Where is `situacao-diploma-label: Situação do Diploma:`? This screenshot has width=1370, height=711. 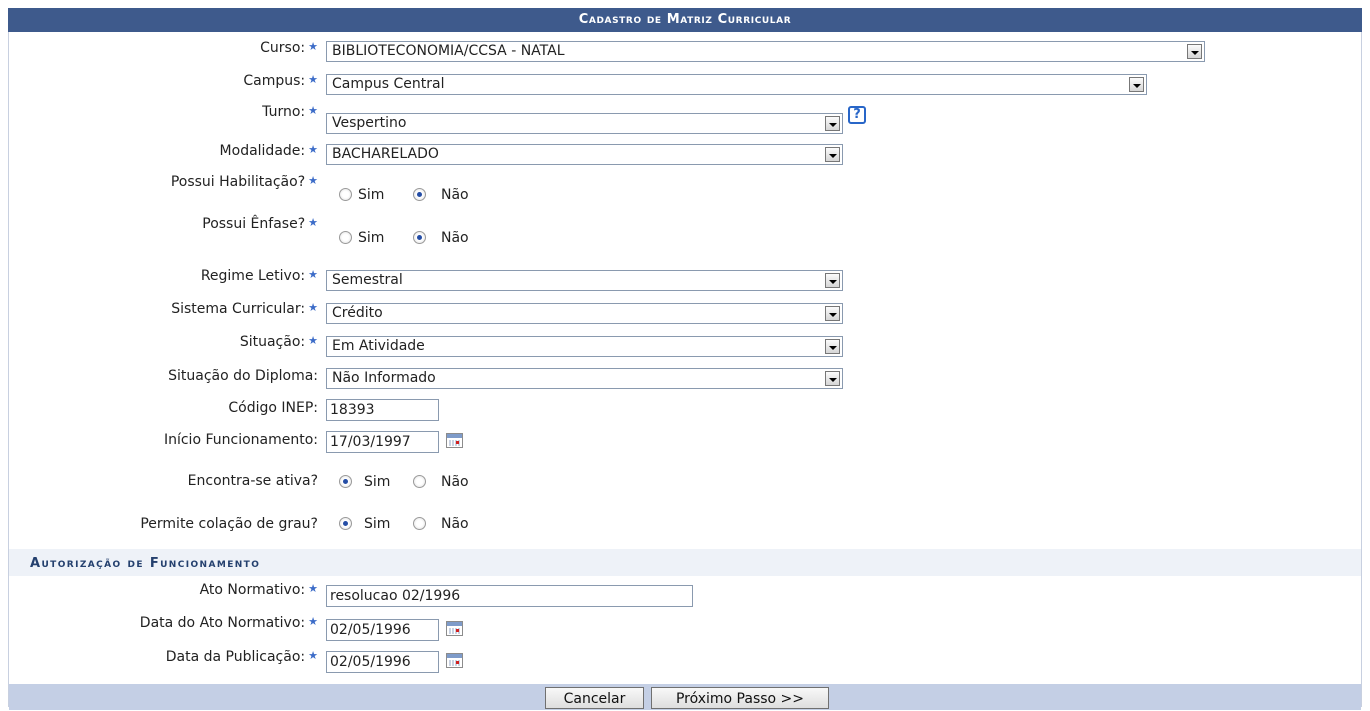 situacao-diploma-label: Situação do Diploma: is located at coordinates (243, 376).